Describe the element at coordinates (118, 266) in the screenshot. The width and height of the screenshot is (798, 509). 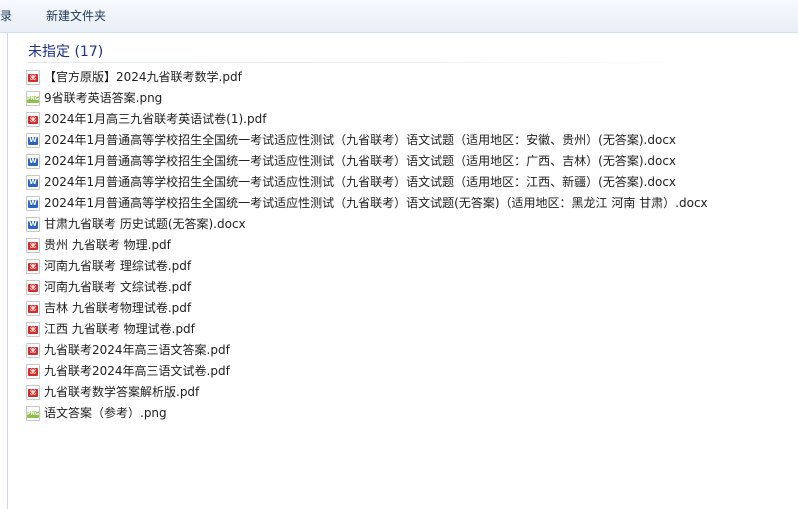
I see `file-name: 河南九省联考 理综试卷.pdf` at that location.